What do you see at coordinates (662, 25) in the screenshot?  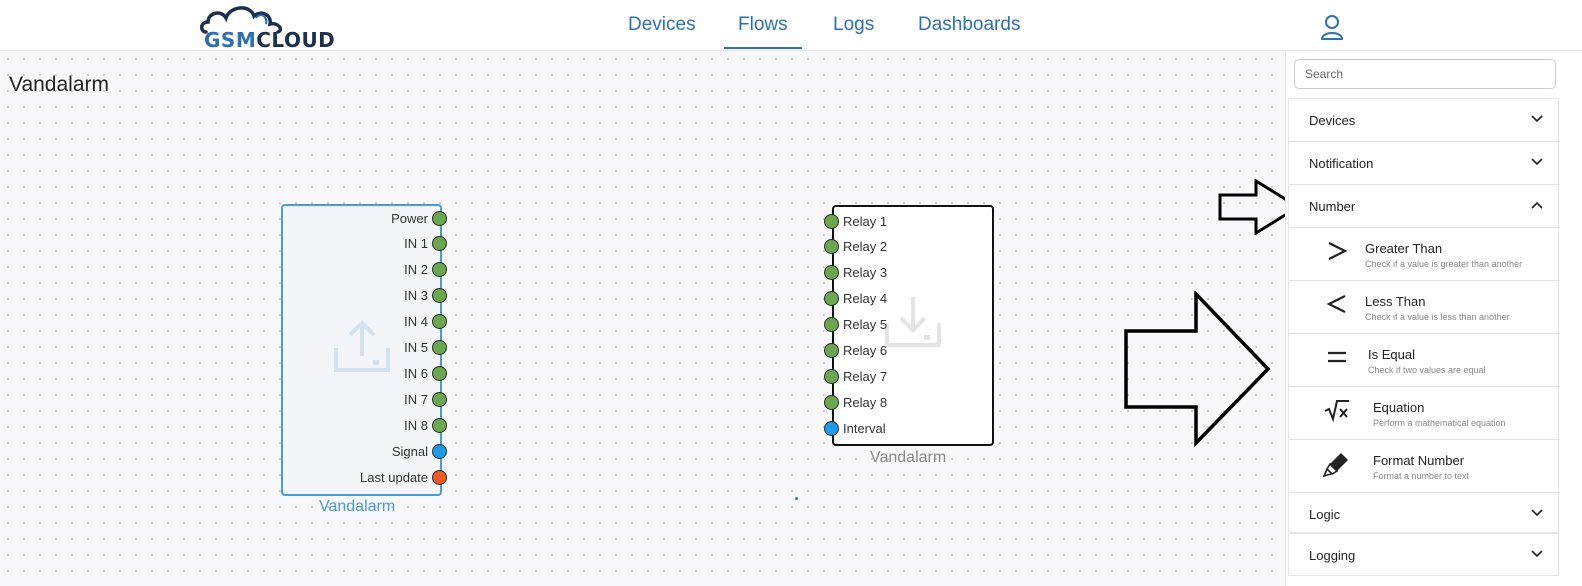 I see `nav-devices: Devices` at bounding box center [662, 25].